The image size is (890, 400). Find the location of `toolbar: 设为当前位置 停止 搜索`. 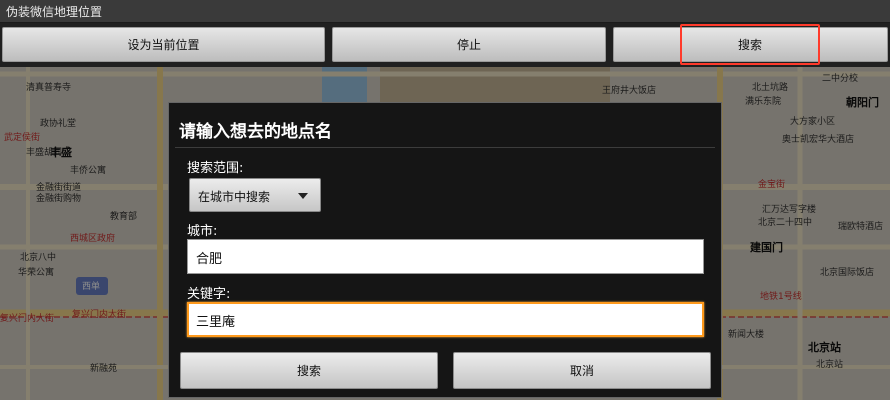

toolbar: 设为当前位置 停止 搜索 is located at coordinates (445, 45).